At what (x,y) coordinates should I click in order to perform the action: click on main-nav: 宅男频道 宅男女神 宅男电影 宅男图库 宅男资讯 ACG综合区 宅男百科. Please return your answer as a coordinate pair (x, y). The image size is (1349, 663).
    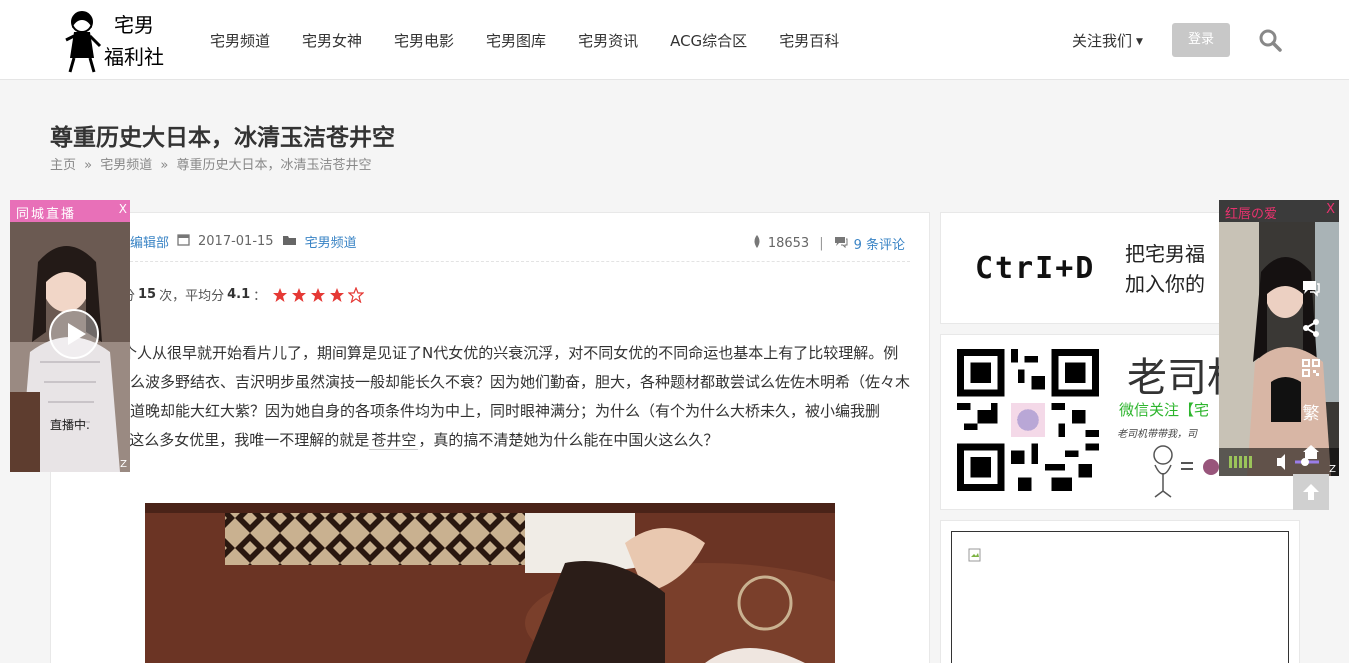
    Looking at the image, I should click on (526, 40).